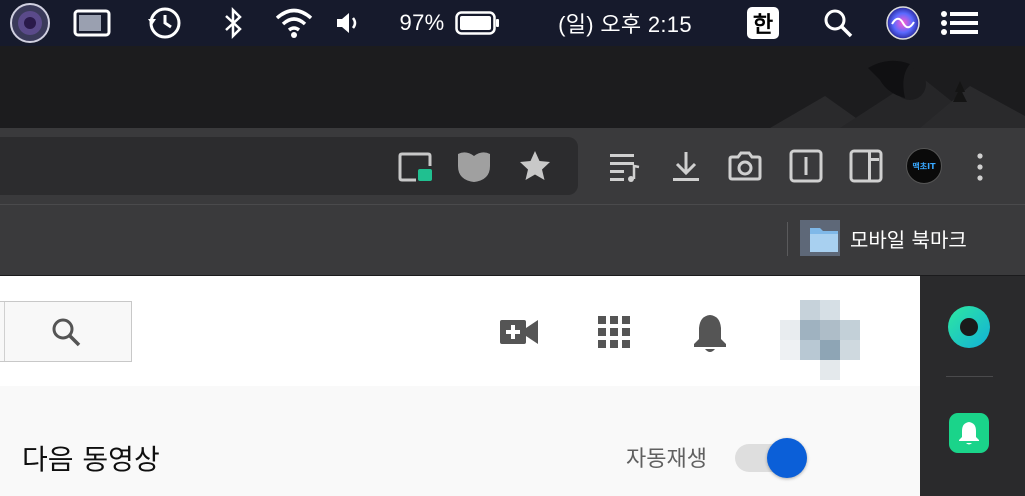 The image size is (1025, 496). What do you see at coordinates (838, 23) in the screenshot?
I see `spotlight-icon` at bounding box center [838, 23].